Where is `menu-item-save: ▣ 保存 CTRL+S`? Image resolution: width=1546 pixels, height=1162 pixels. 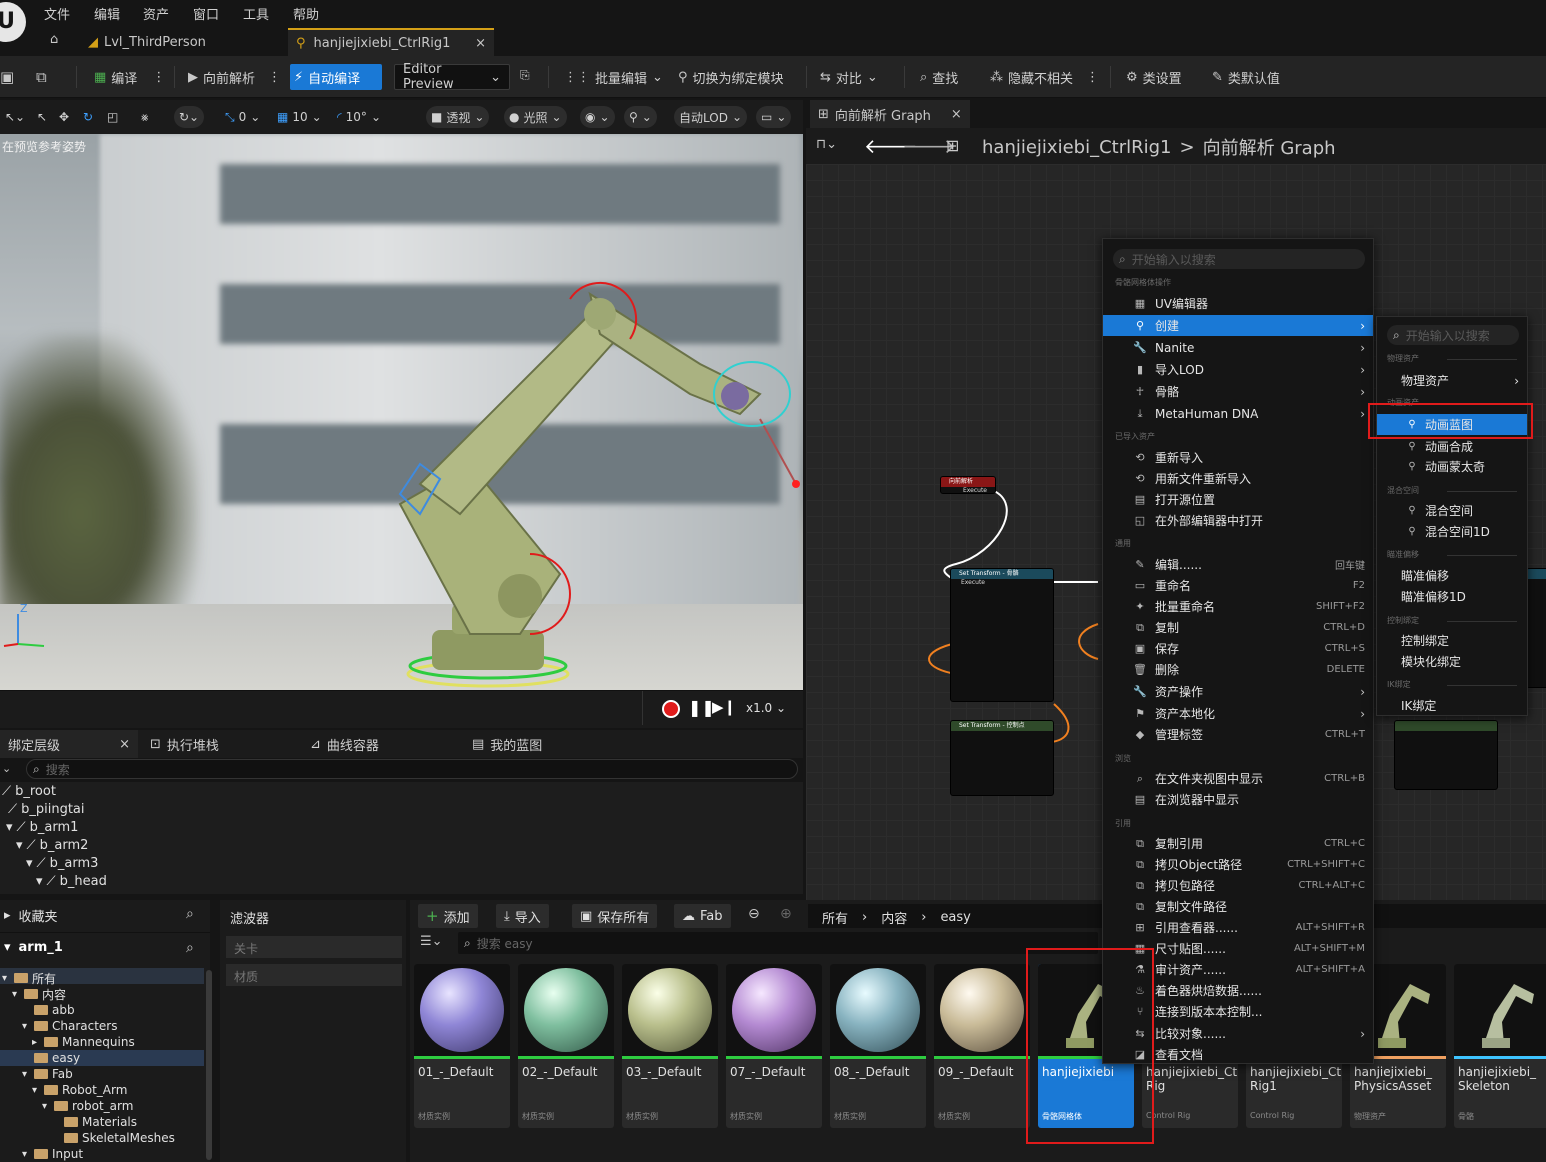
menu-item-save: ▣ 保存 CTRL+S is located at coordinates (1238, 648).